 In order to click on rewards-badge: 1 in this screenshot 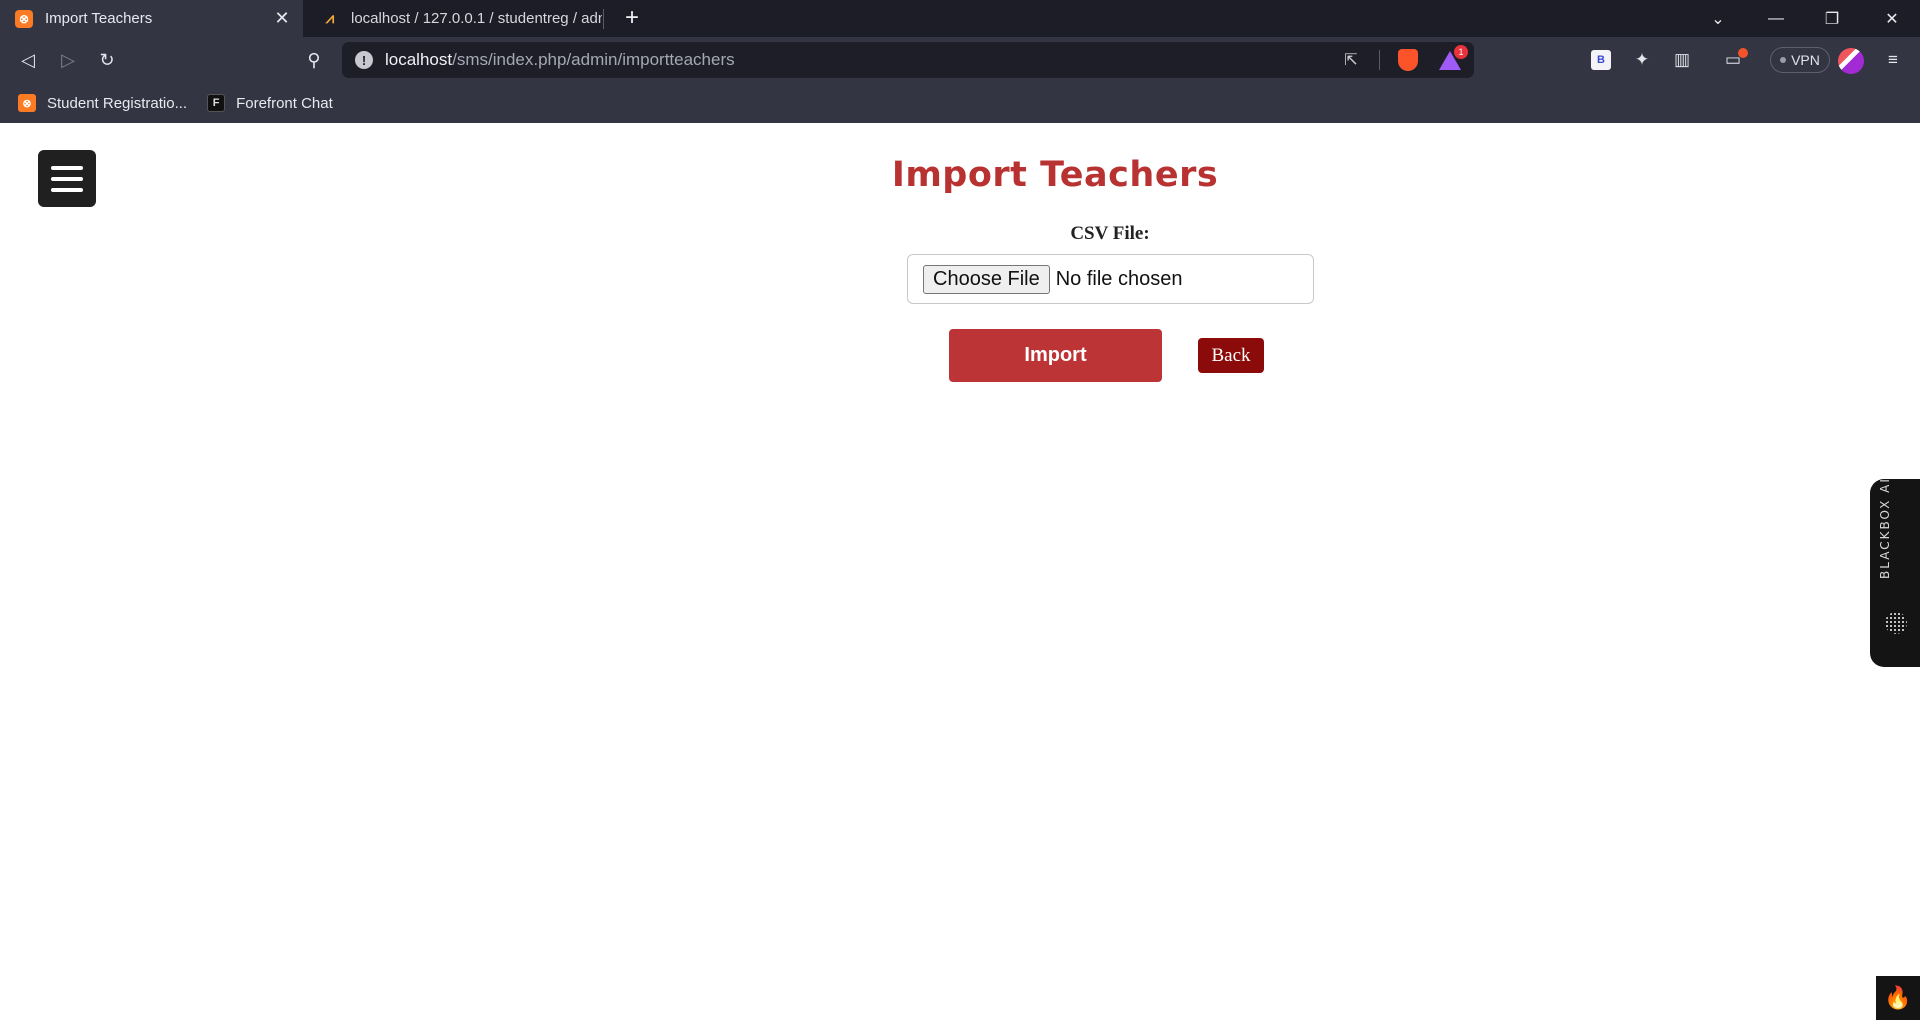, I will do `click(1461, 52)`.